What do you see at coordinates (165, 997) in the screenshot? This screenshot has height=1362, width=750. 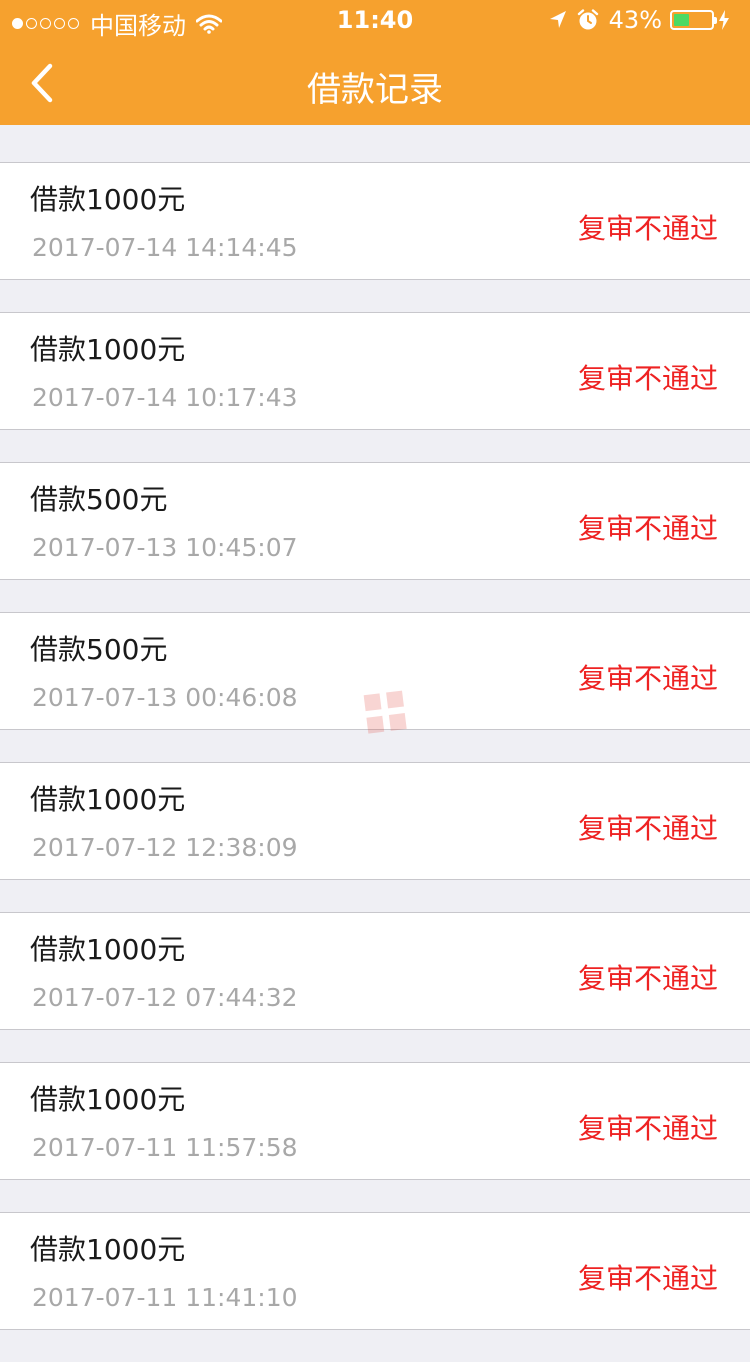 I see `loan-time: 2017-07-12 07:44:32` at bounding box center [165, 997].